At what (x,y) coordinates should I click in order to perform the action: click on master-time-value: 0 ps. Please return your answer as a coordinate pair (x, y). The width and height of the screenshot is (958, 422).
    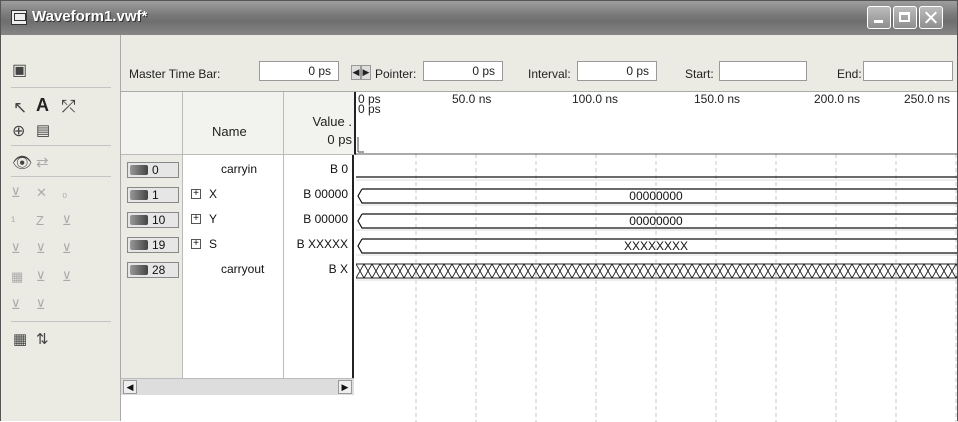
    Looking at the image, I should click on (299, 71).